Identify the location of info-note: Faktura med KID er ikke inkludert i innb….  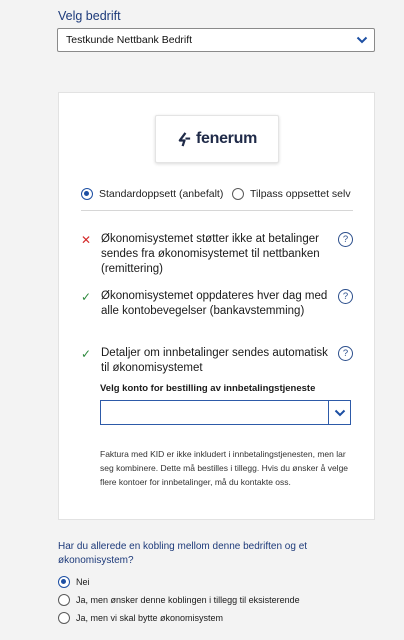
(224, 468).